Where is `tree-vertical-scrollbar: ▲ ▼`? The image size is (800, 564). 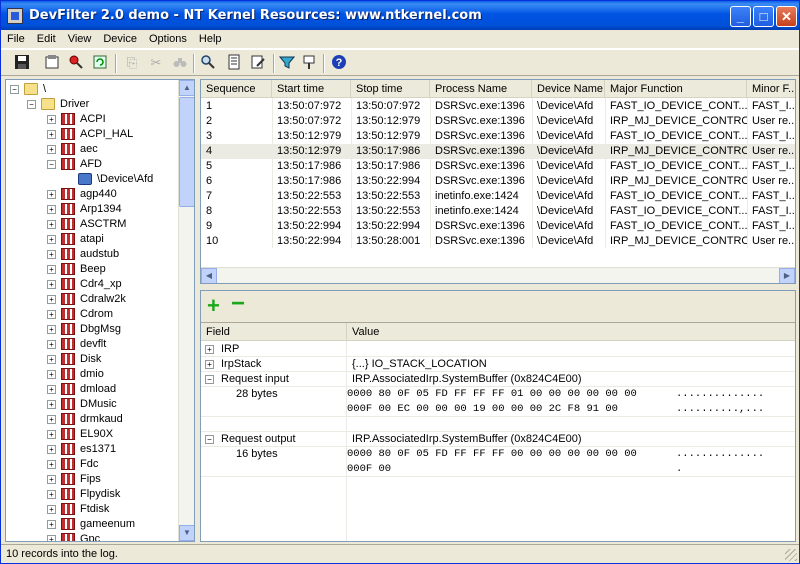 tree-vertical-scrollbar: ▲ ▼ is located at coordinates (186, 310).